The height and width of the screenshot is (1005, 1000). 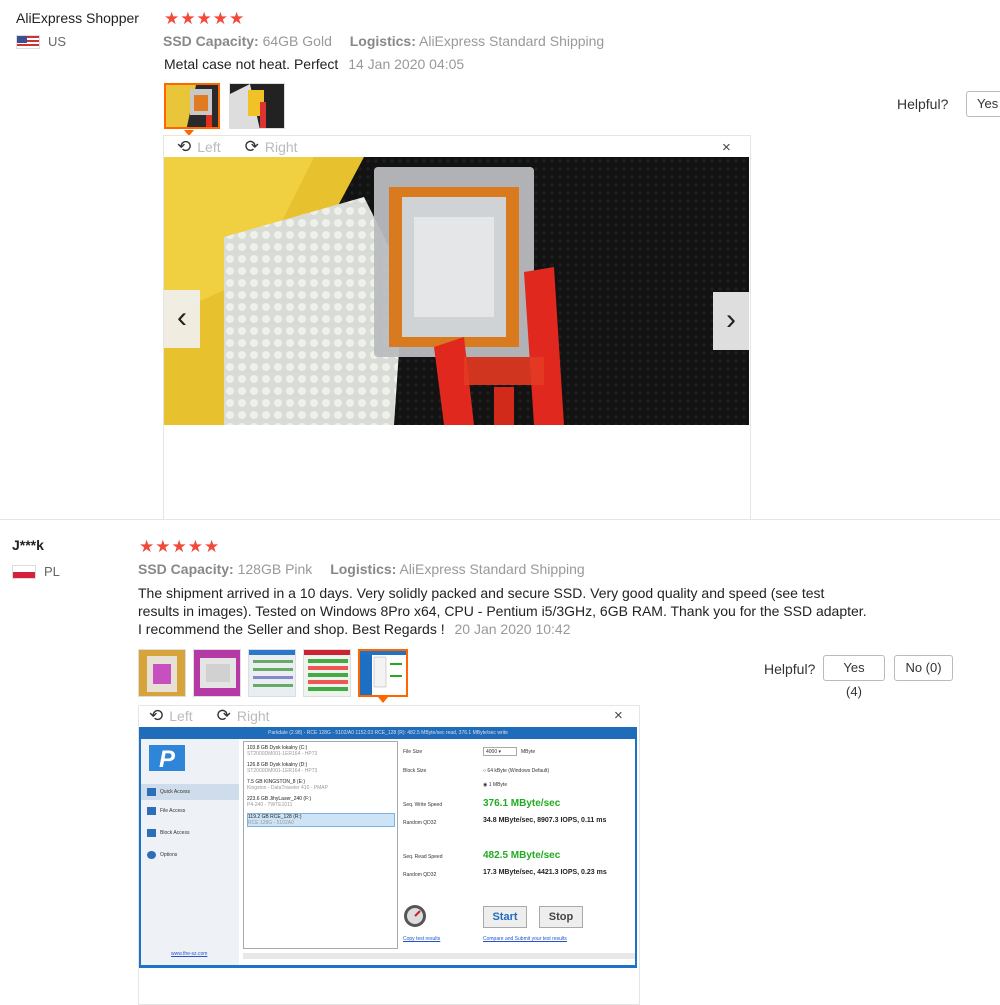 I want to click on attr-value: 128GB Pink, so click(x=275, y=569).